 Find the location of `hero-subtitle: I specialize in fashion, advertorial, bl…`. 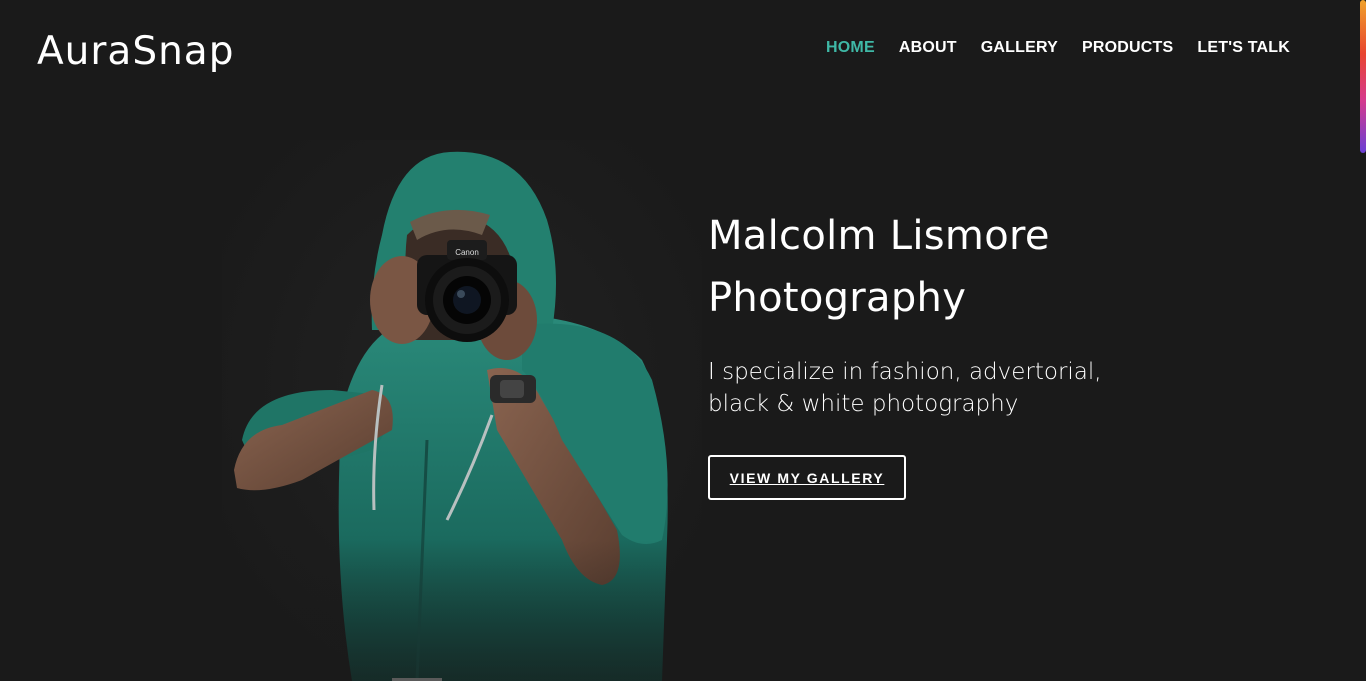

hero-subtitle: I specialize in fashion, advertorial, bl… is located at coordinates (968, 388).